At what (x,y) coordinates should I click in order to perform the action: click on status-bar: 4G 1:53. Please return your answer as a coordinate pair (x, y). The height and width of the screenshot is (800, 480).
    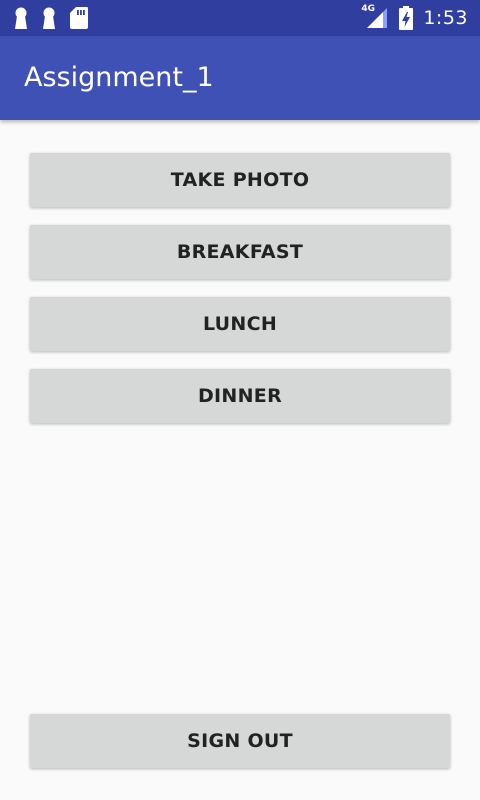
    Looking at the image, I should click on (240, 18).